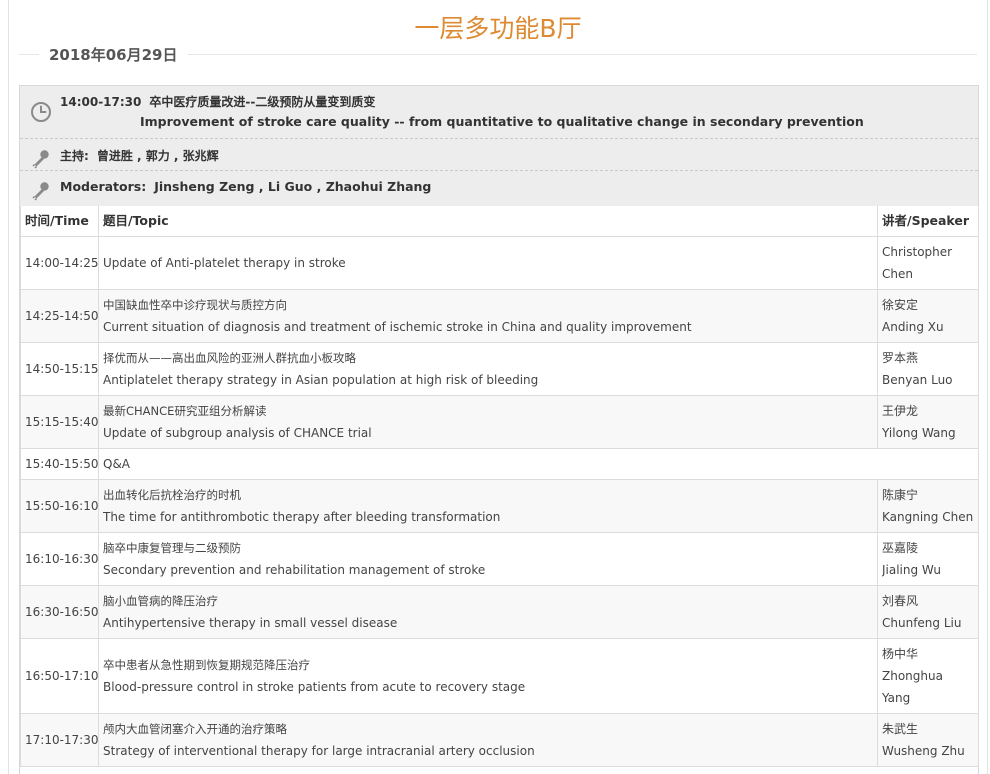 This screenshot has height=774, width=990. What do you see at coordinates (113, 55) in the screenshot?
I see `date-label: 2018年06月29日` at bounding box center [113, 55].